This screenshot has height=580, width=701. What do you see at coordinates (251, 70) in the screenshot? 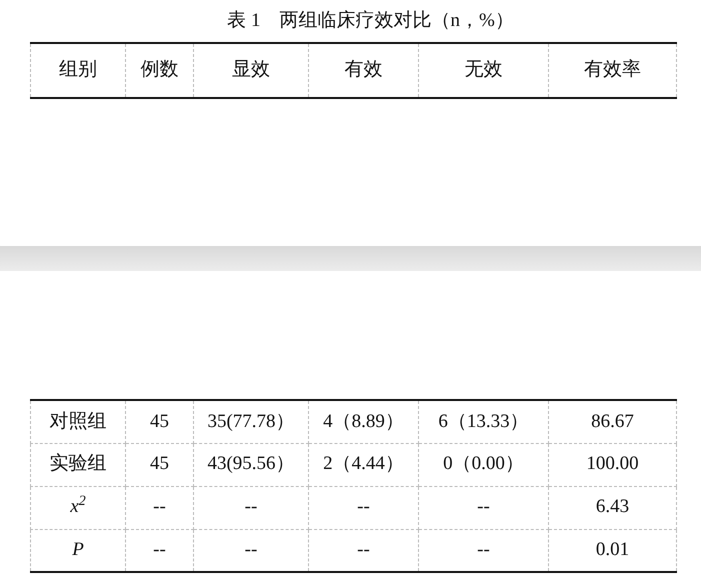
I see `column-header: 显效` at bounding box center [251, 70].